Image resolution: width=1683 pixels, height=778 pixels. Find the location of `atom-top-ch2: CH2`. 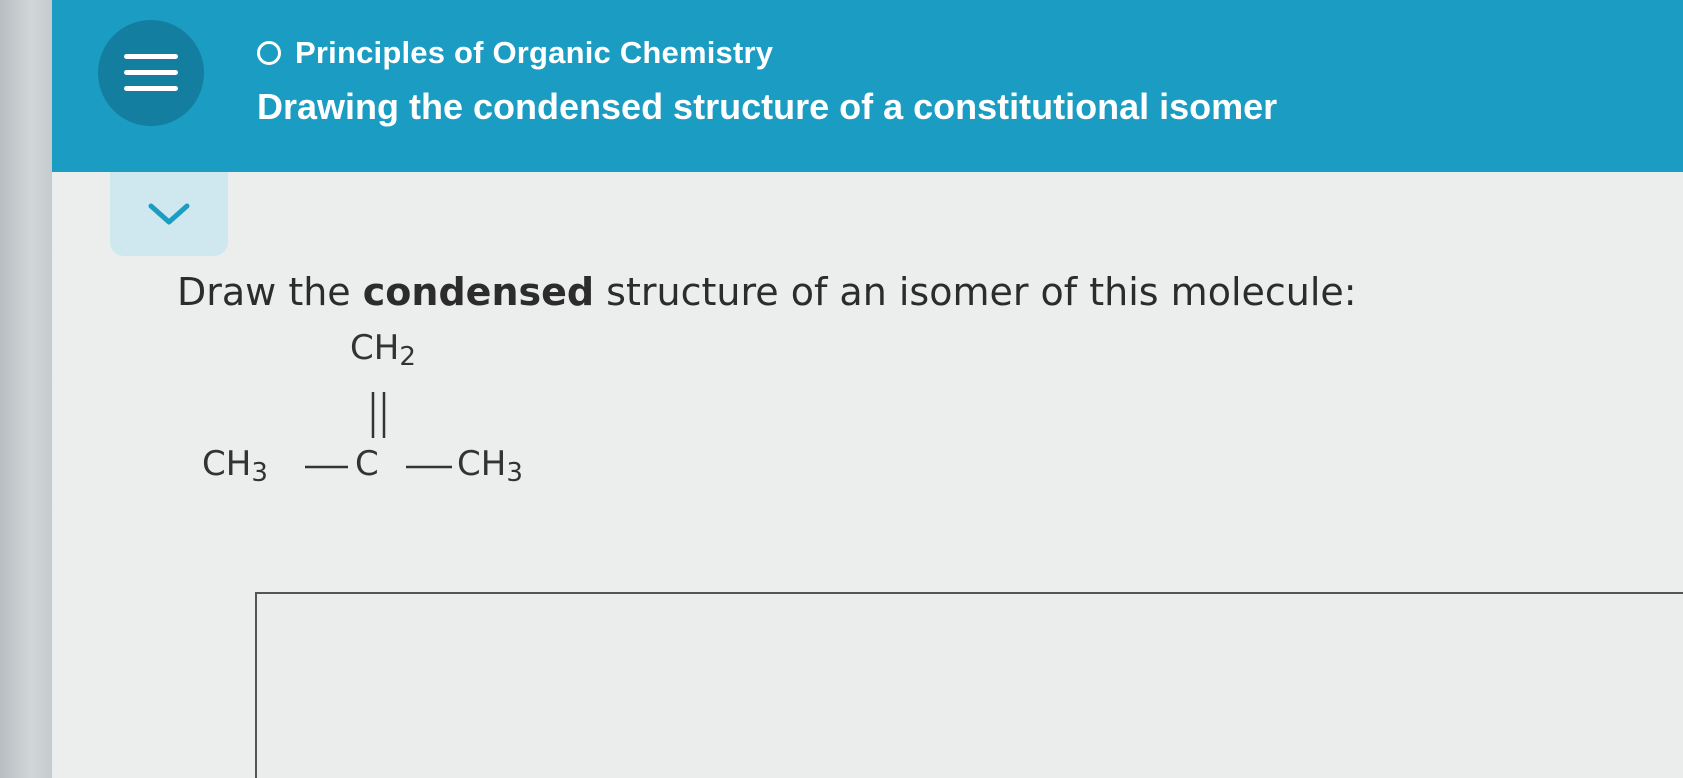

atom-top-ch2: CH2 is located at coordinates (383, 350).